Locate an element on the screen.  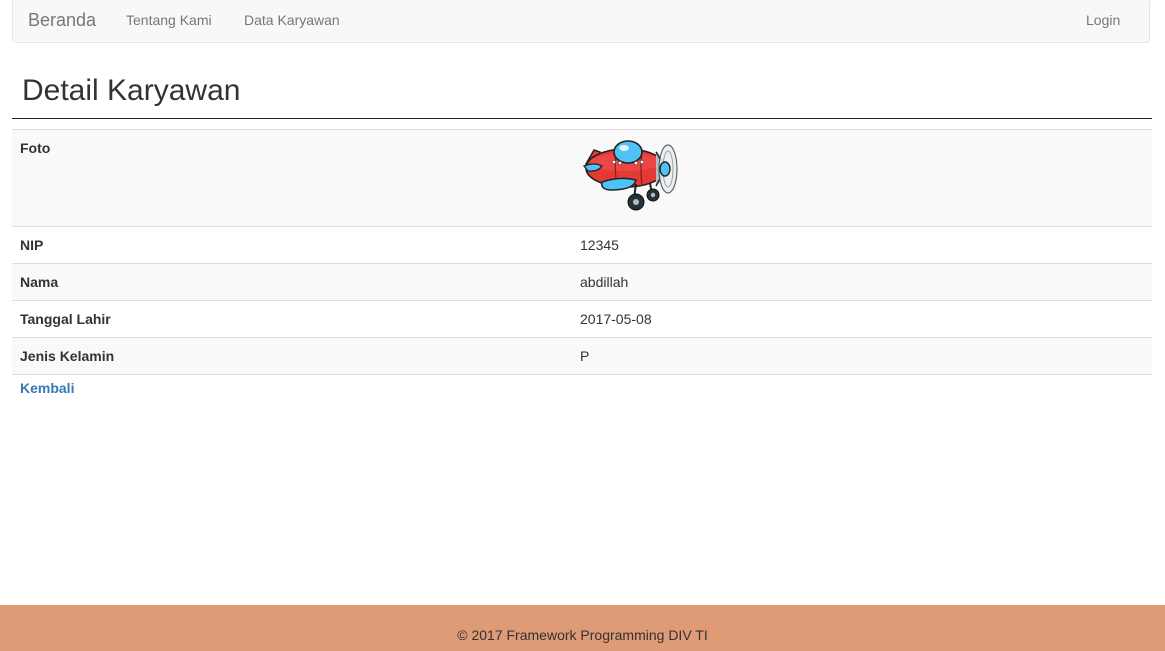
table-row-foto: Foto is located at coordinates (582, 178).